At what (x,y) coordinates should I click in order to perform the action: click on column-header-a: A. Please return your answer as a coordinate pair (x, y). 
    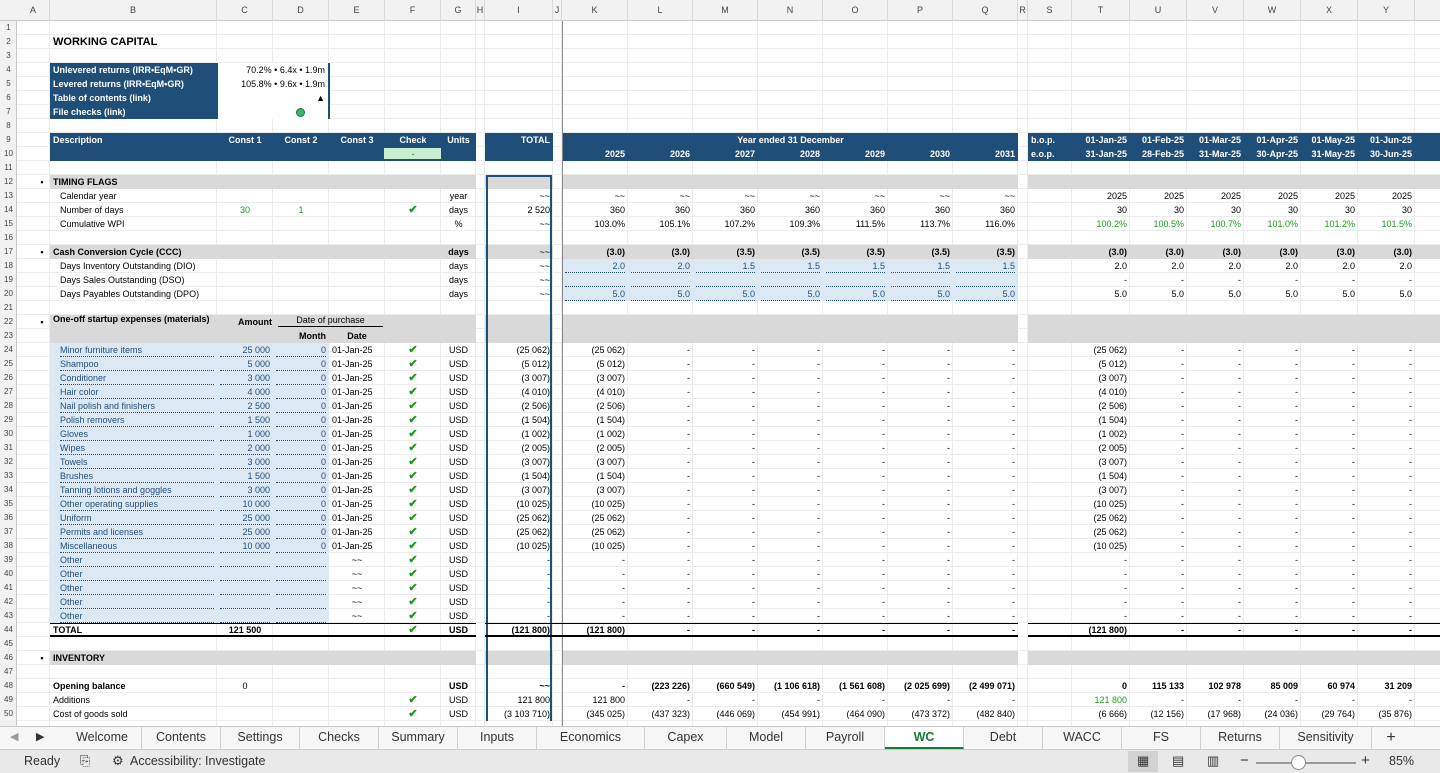
    Looking at the image, I should click on (33, 10).